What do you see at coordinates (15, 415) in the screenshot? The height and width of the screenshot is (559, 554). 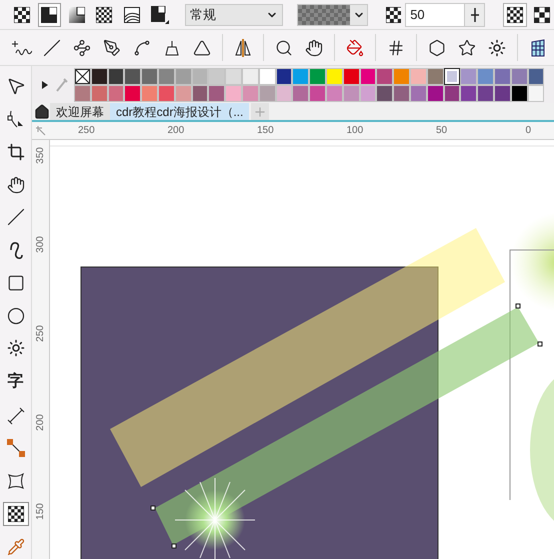 I see `dimension-line-icon` at bounding box center [15, 415].